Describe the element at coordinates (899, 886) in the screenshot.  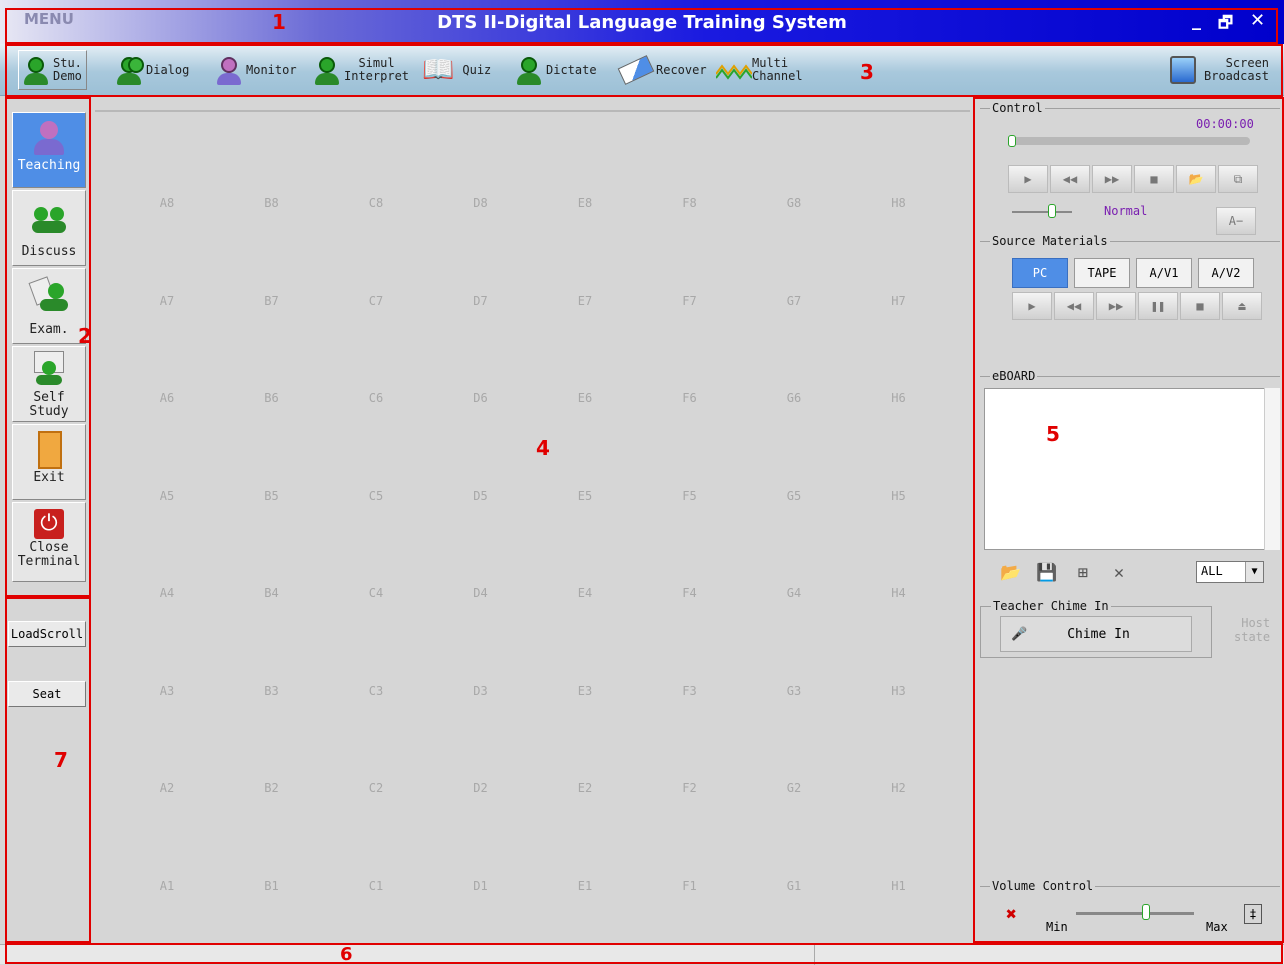
I see `seat-H1: H1` at that location.